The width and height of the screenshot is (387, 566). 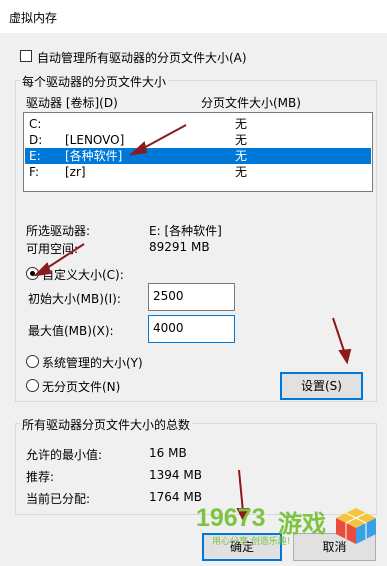 What do you see at coordinates (339, 336) in the screenshot?
I see `arrow-to-set-button` at bounding box center [339, 336].